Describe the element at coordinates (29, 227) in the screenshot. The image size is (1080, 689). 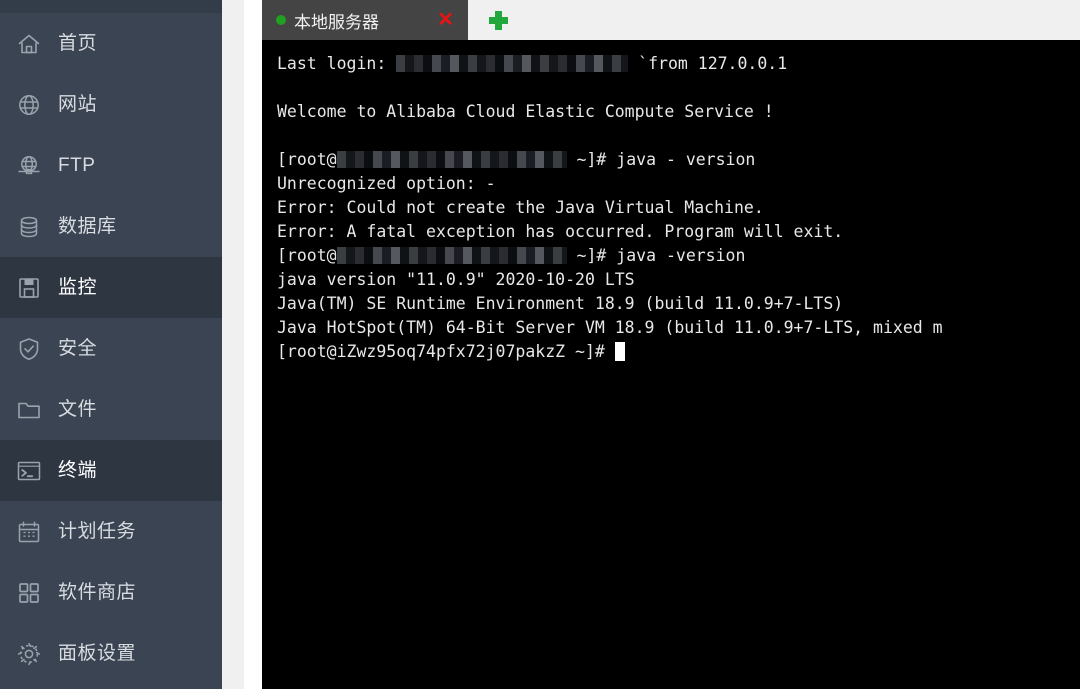
I see `database-icon` at that location.